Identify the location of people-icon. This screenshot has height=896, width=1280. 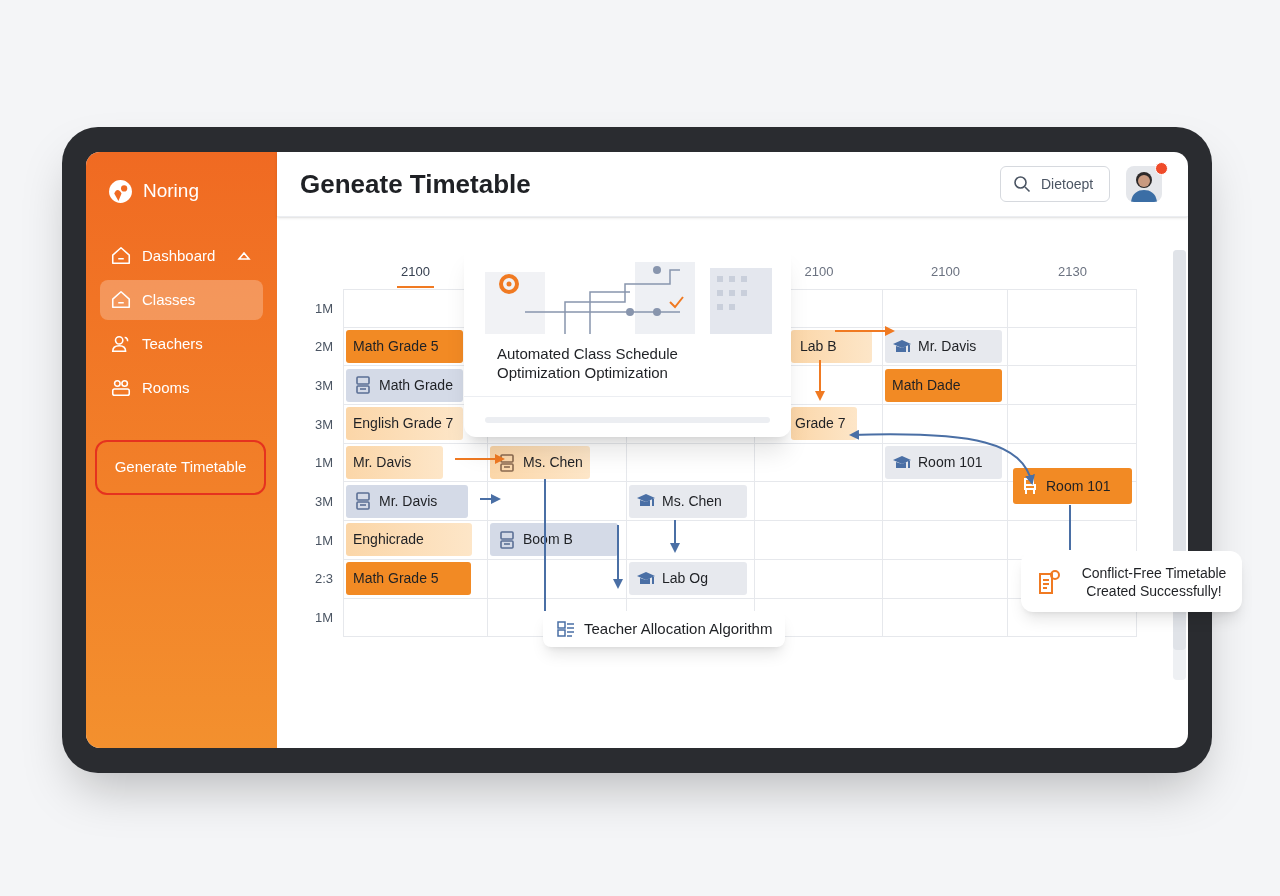
(121, 388).